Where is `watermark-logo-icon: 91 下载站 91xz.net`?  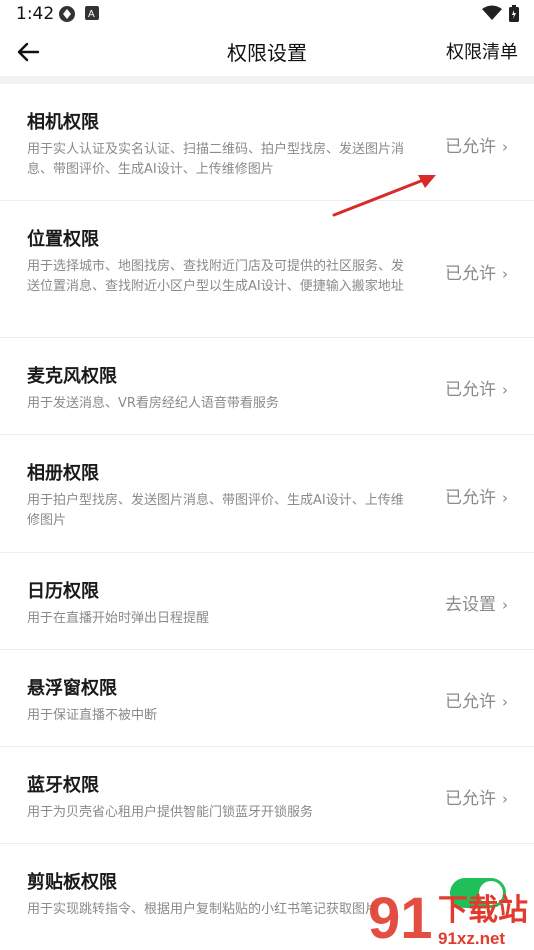 watermark-logo-icon: 91 下载站 91xz.net is located at coordinates (448, 918).